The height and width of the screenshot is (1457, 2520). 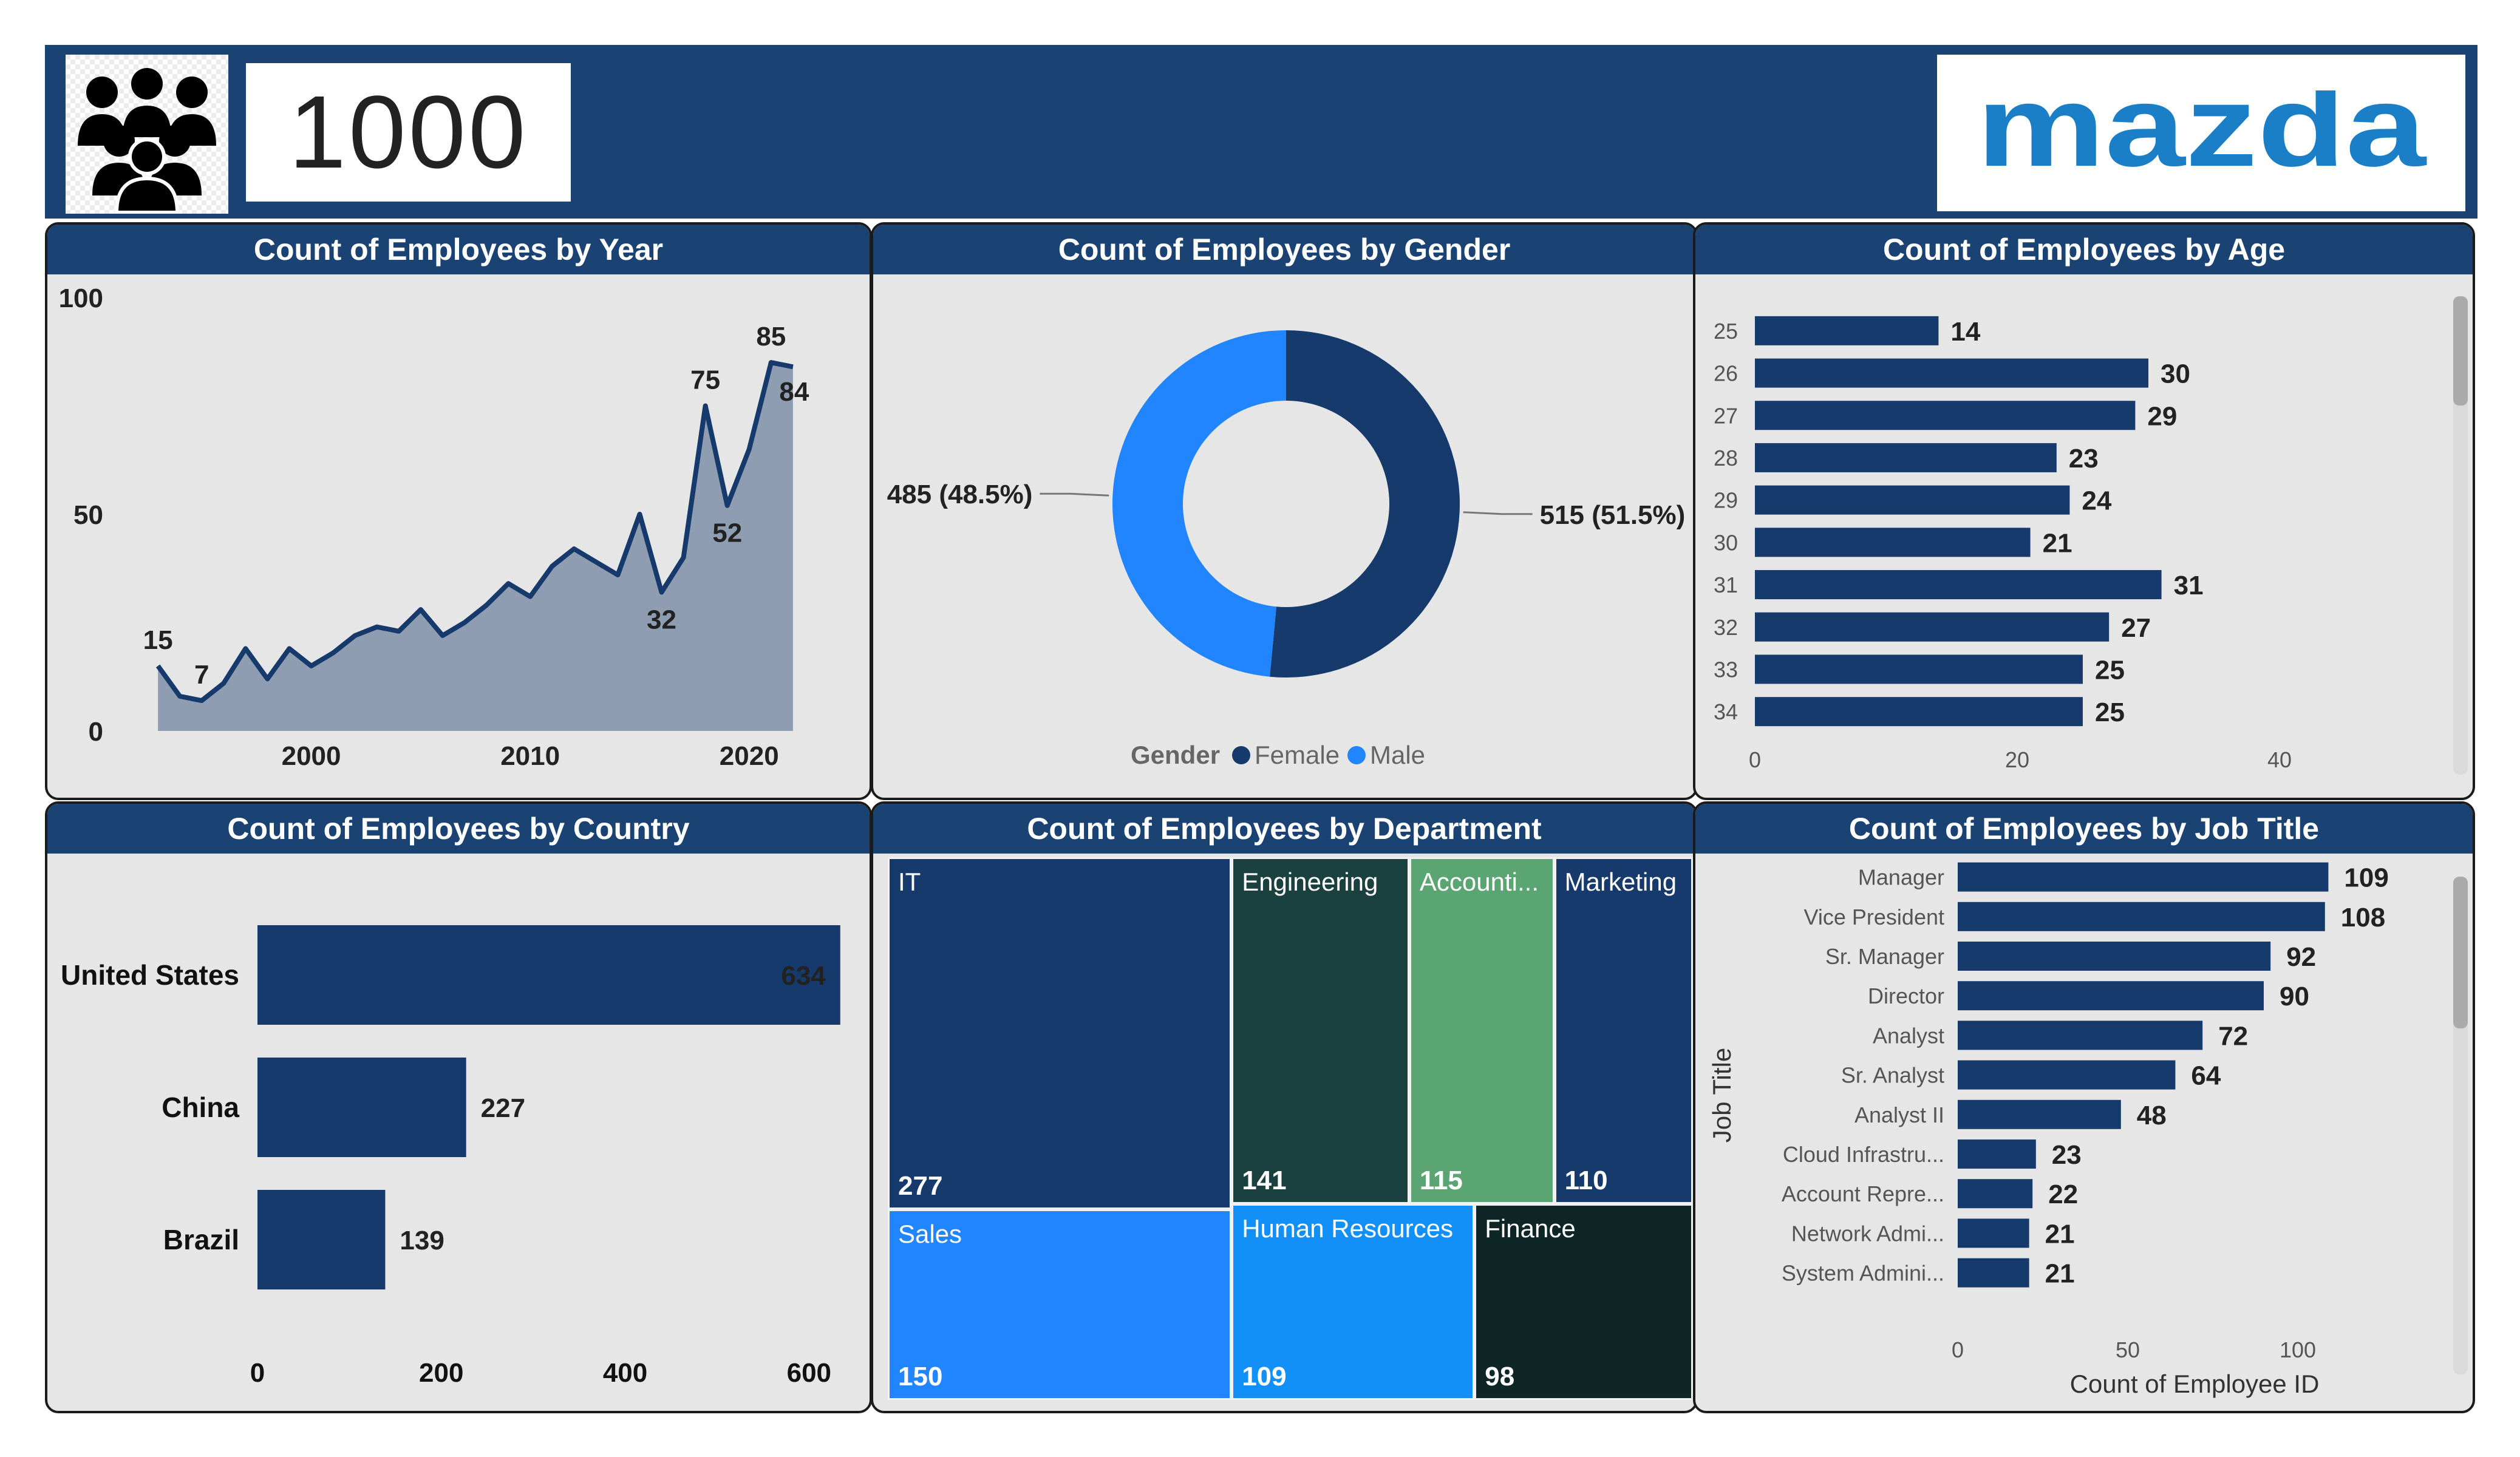 I want to click on svg-text: mazda, so click(x=2202, y=132).